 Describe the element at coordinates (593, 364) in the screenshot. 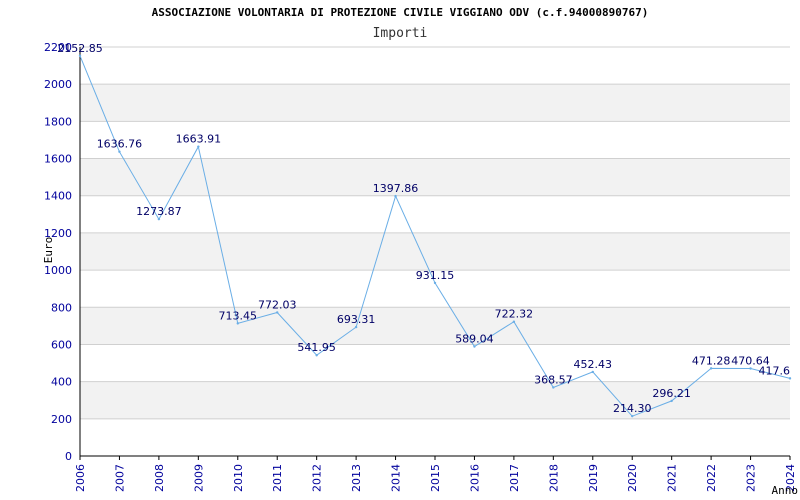

I see `data-label: 452.43` at that location.